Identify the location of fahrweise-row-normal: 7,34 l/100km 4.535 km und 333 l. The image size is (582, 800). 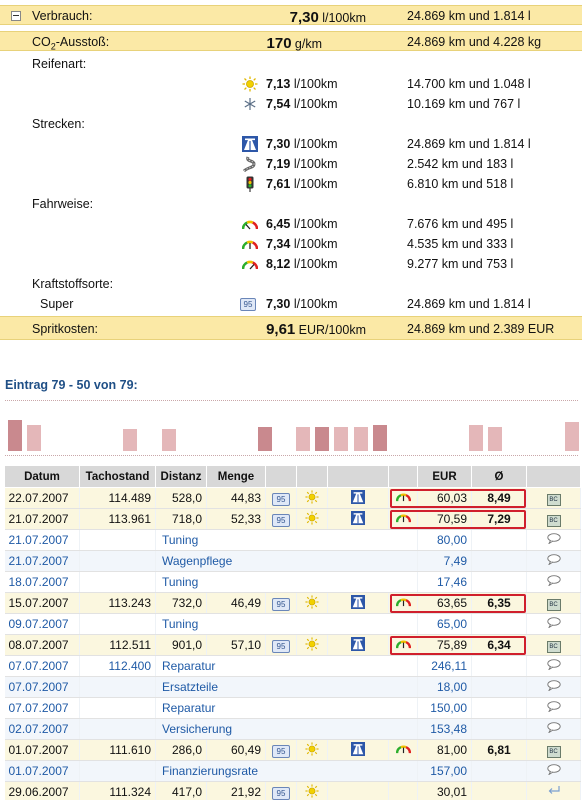
(291, 244).